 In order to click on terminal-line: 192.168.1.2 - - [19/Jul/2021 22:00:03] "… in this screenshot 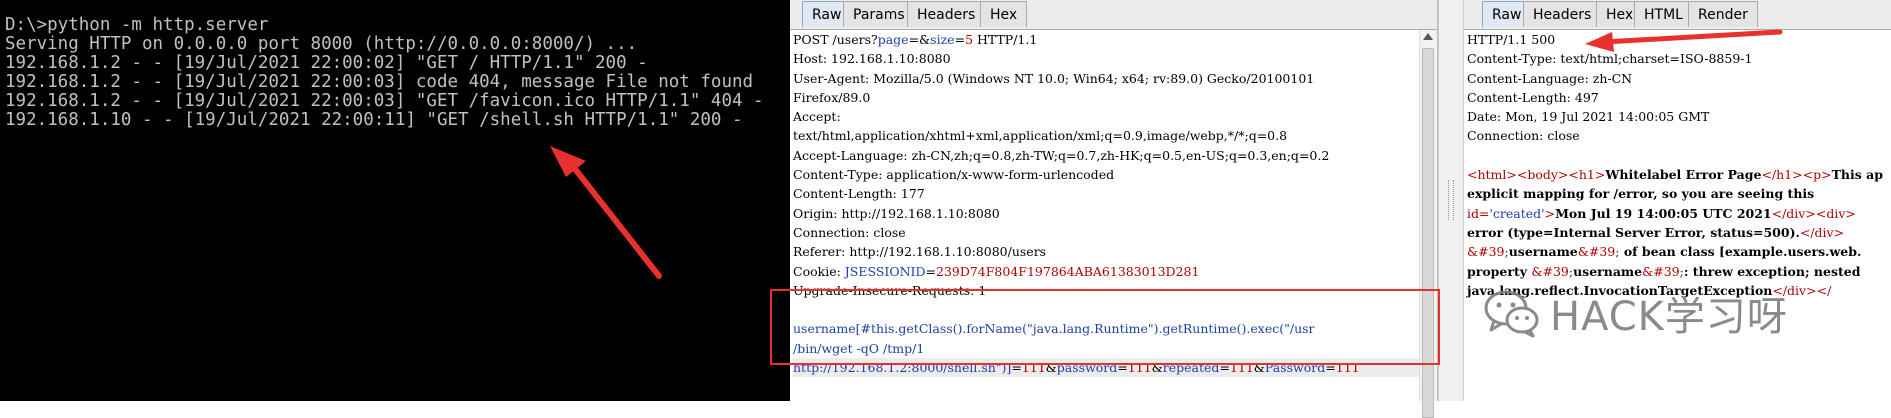, I will do `click(384, 101)`.